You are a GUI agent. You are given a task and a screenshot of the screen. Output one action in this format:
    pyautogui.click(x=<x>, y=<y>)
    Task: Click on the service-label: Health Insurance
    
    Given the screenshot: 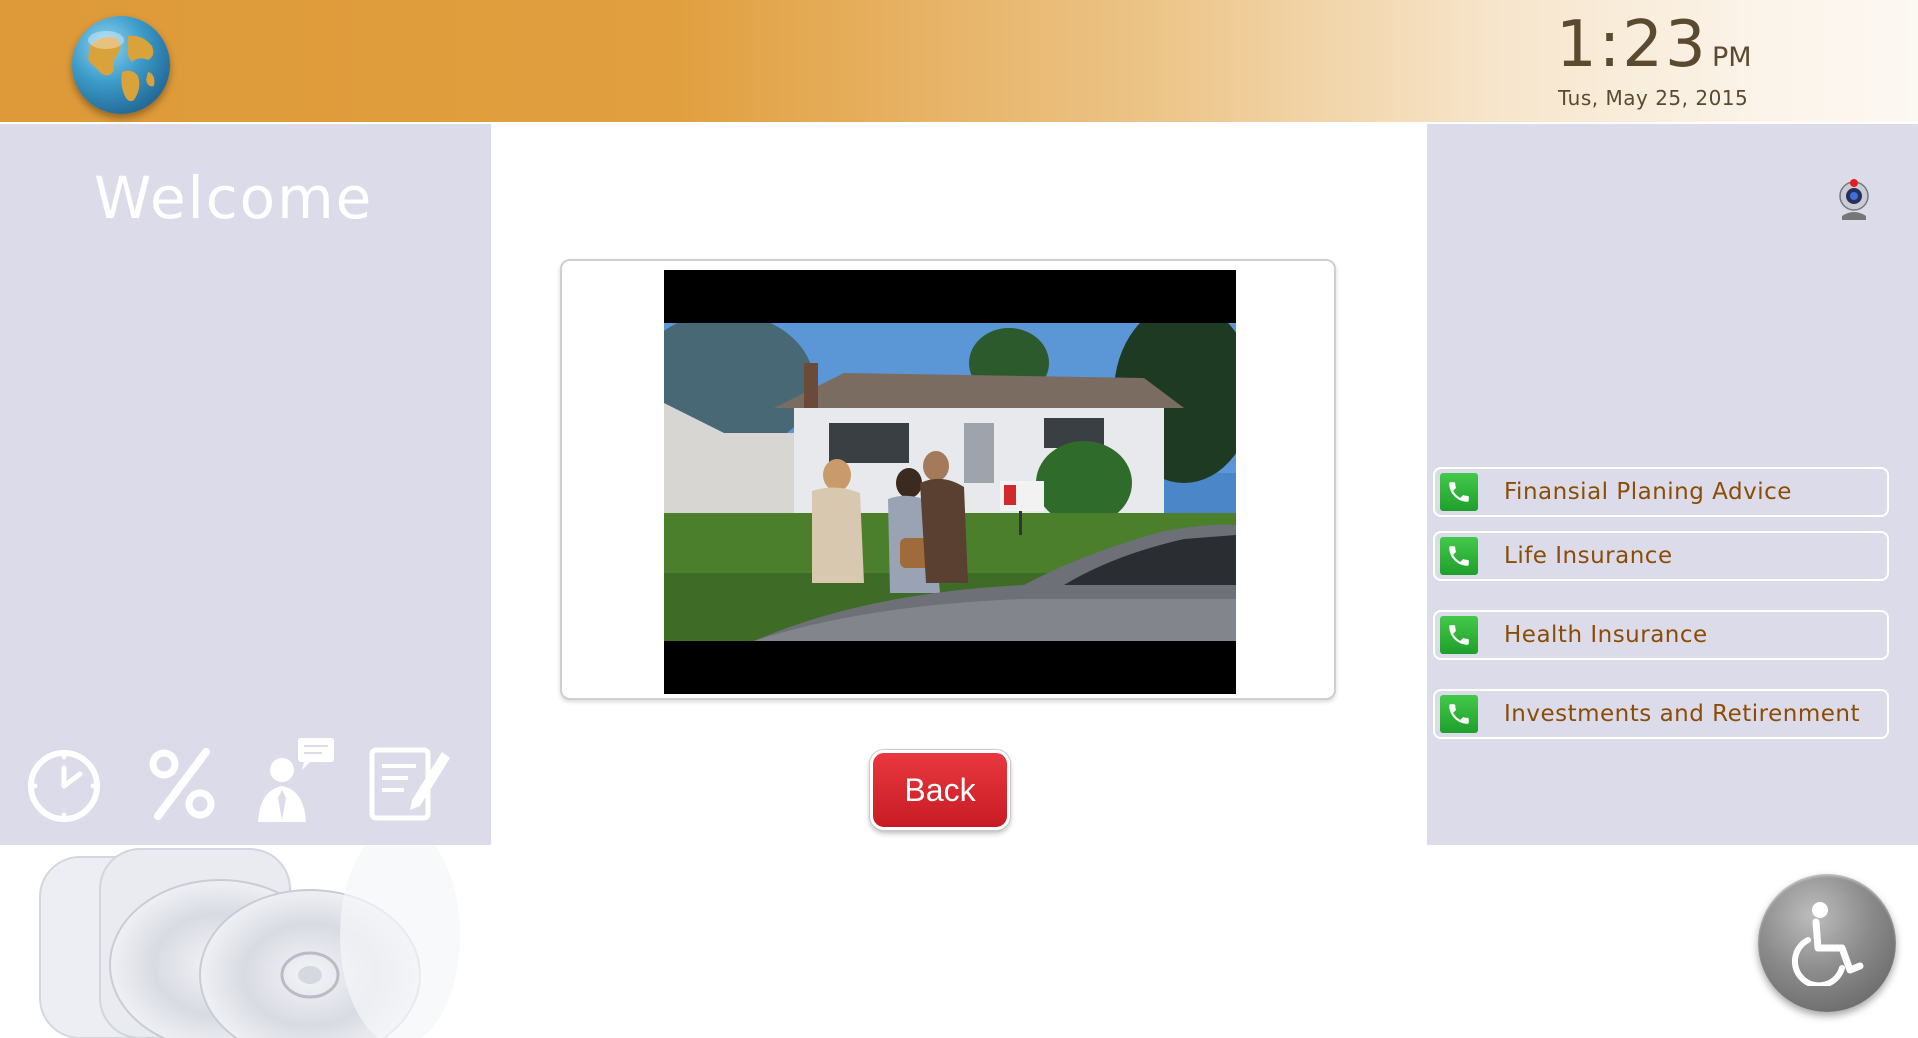 What is the action you would take?
    pyautogui.click(x=1606, y=635)
    